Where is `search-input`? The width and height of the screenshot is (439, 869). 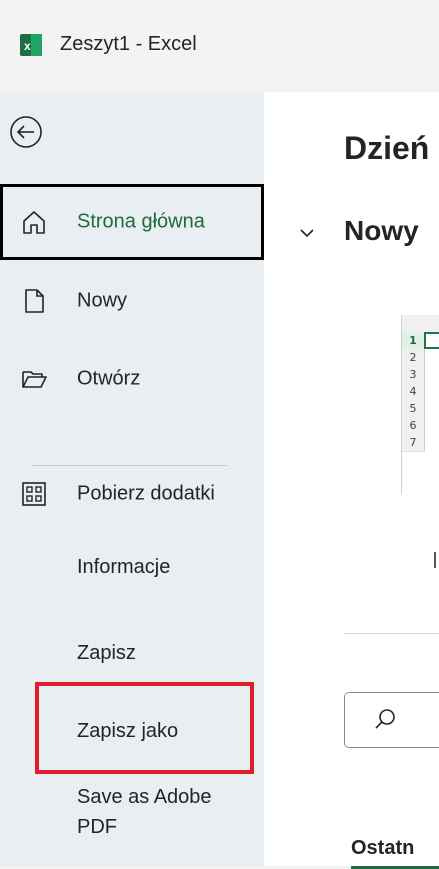 search-input is located at coordinates (391, 720).